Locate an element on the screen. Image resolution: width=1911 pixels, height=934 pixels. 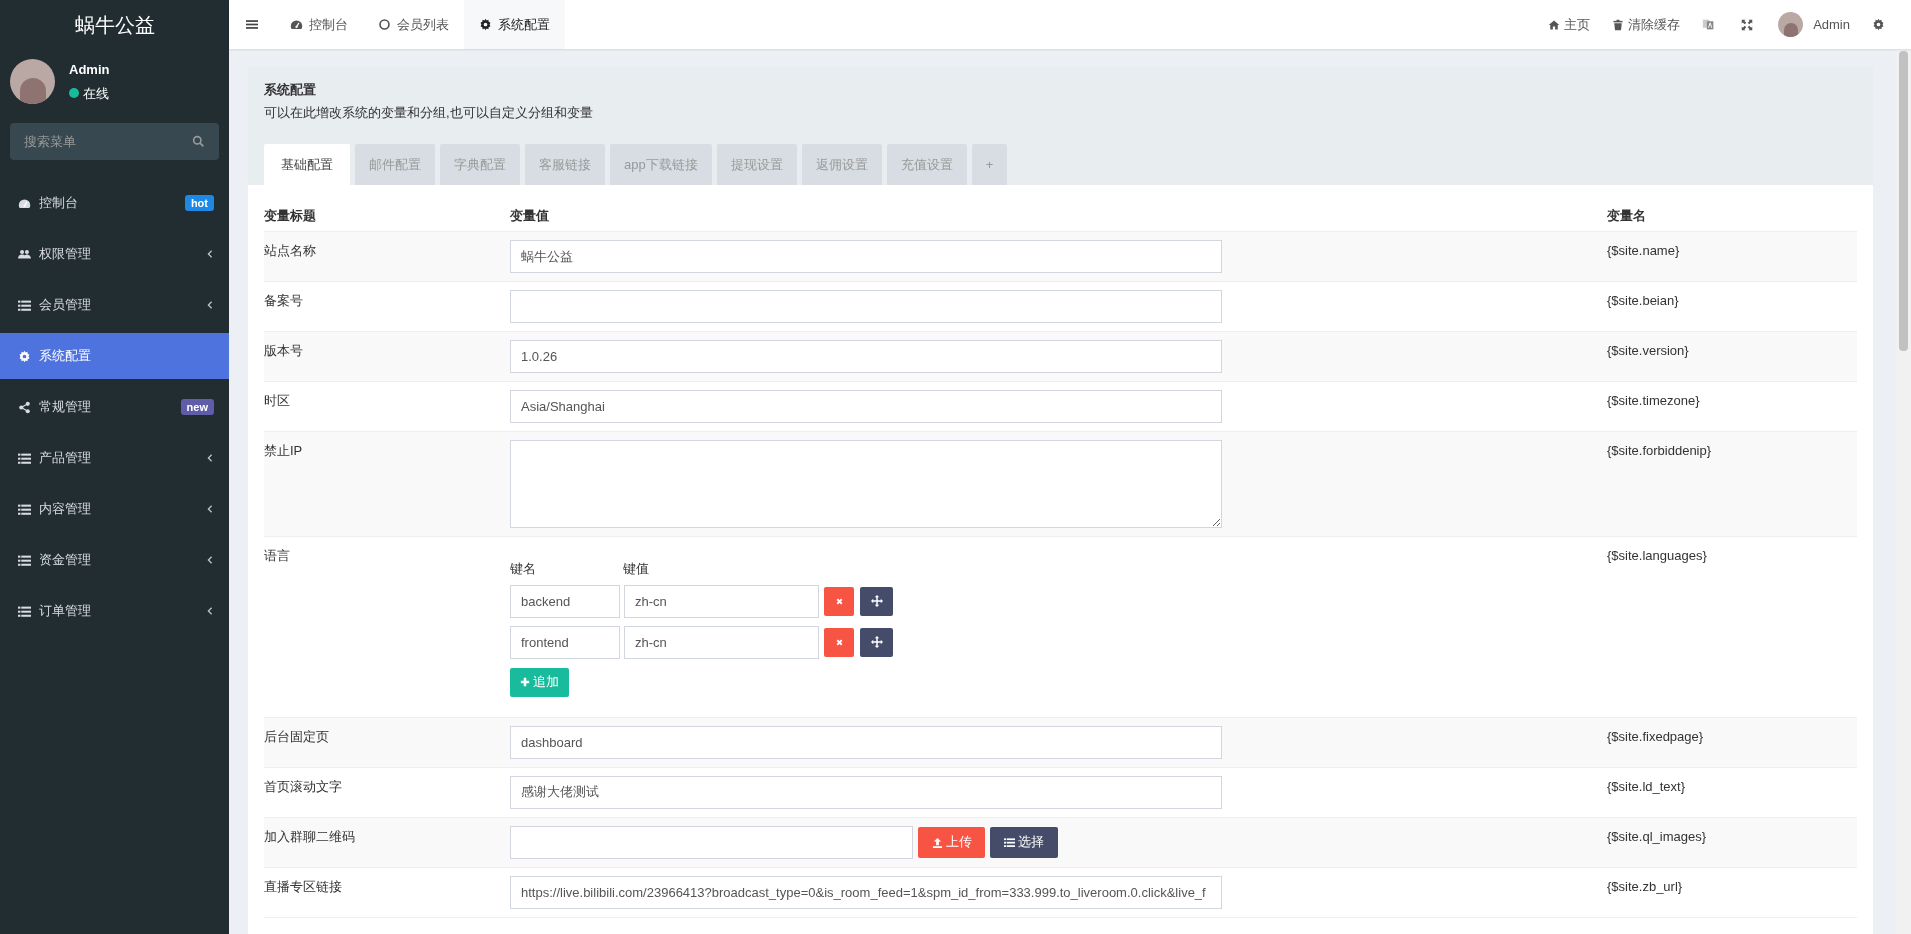
variable-name: {$site.ql_images} is located at coordinates (1657, 836).